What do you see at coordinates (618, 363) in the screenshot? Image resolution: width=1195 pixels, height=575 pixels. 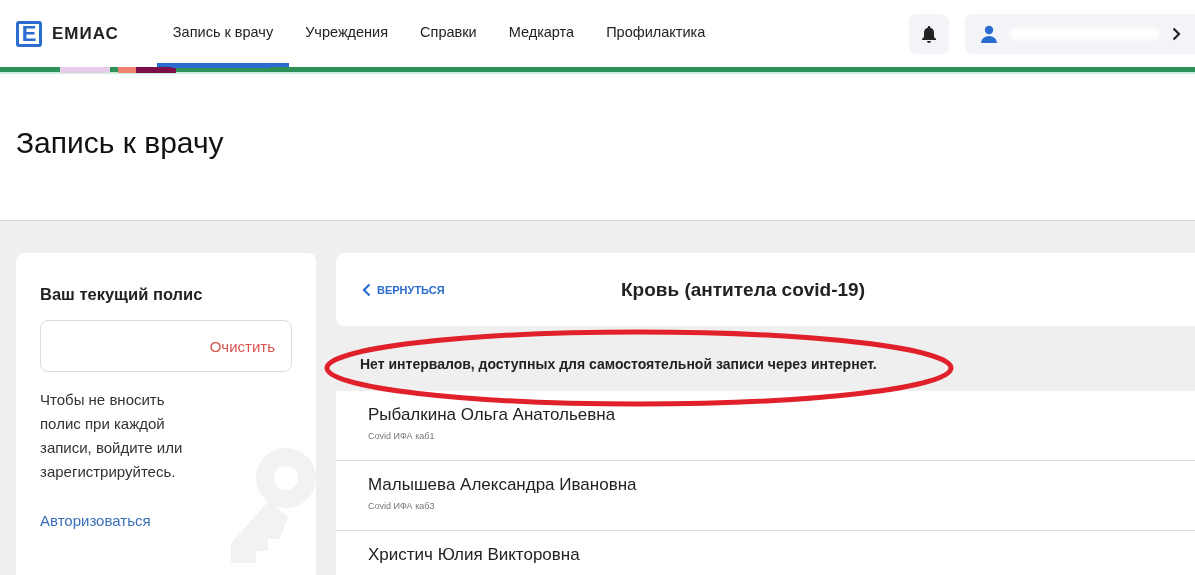 I see `no-slots-message: Нет интервалов, доступных для самостоятельной записи через интернет.` at bounding box center [618, 363].